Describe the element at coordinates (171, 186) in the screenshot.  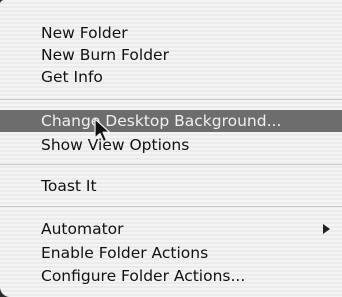
I see `menu-item-toast-it: Toast It` at that location.